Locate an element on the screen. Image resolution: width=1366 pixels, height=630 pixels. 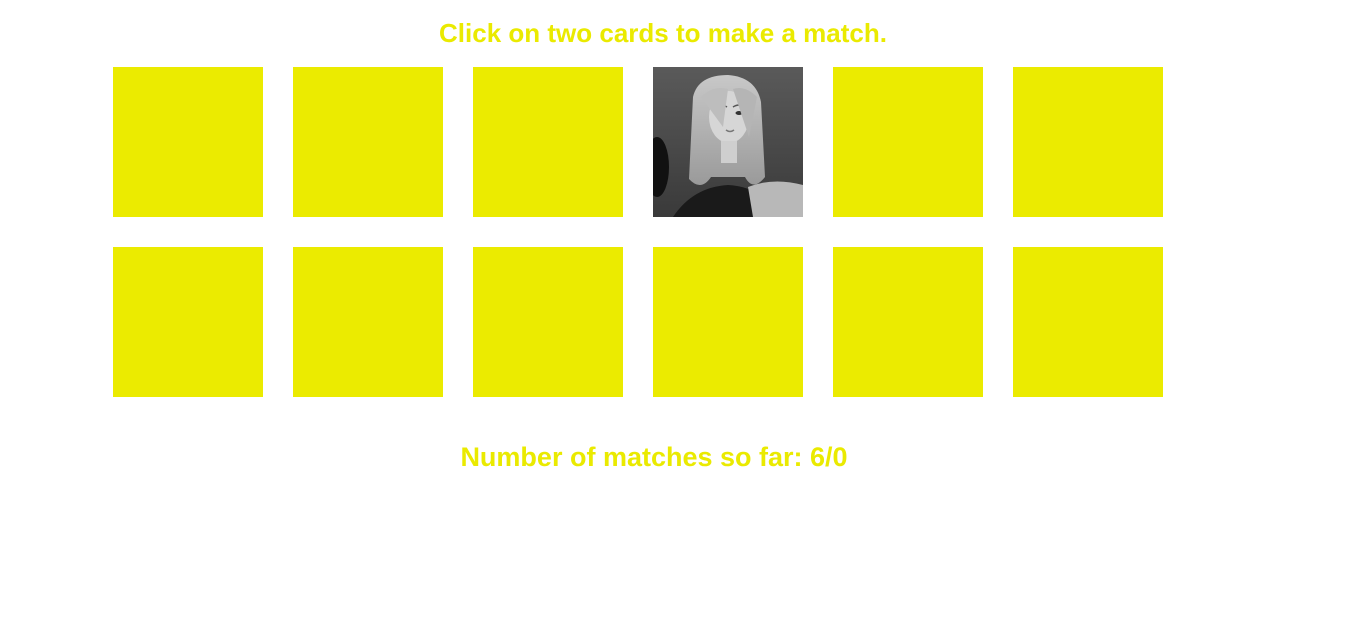
instructions-heading: Click on two cards to make a match. is located at coordinates (663, 33).